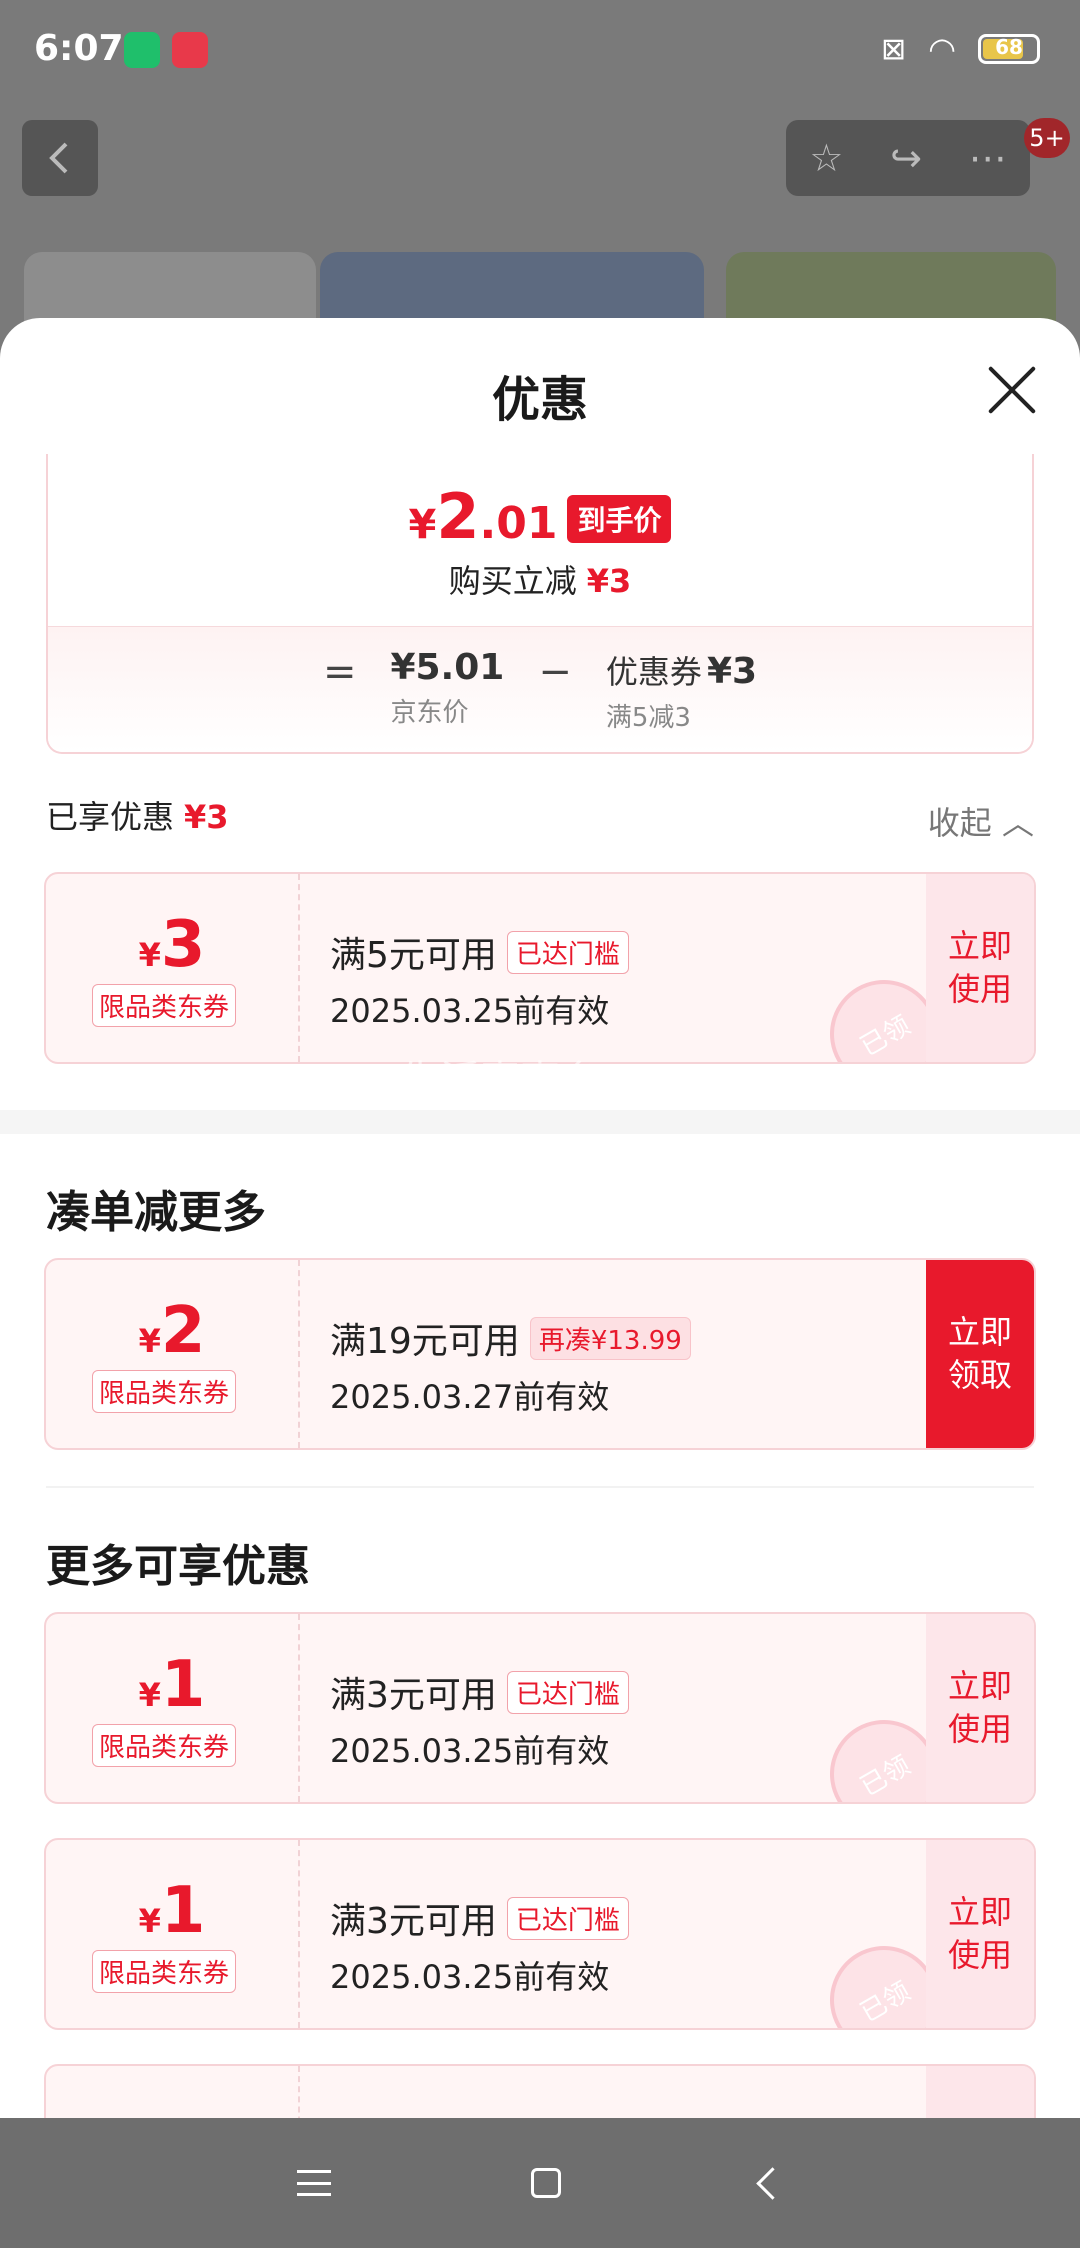  Describe the element at coordinates (1017, 823) in the screenshot. I see `chevron-up-icon: ︿` at that location.